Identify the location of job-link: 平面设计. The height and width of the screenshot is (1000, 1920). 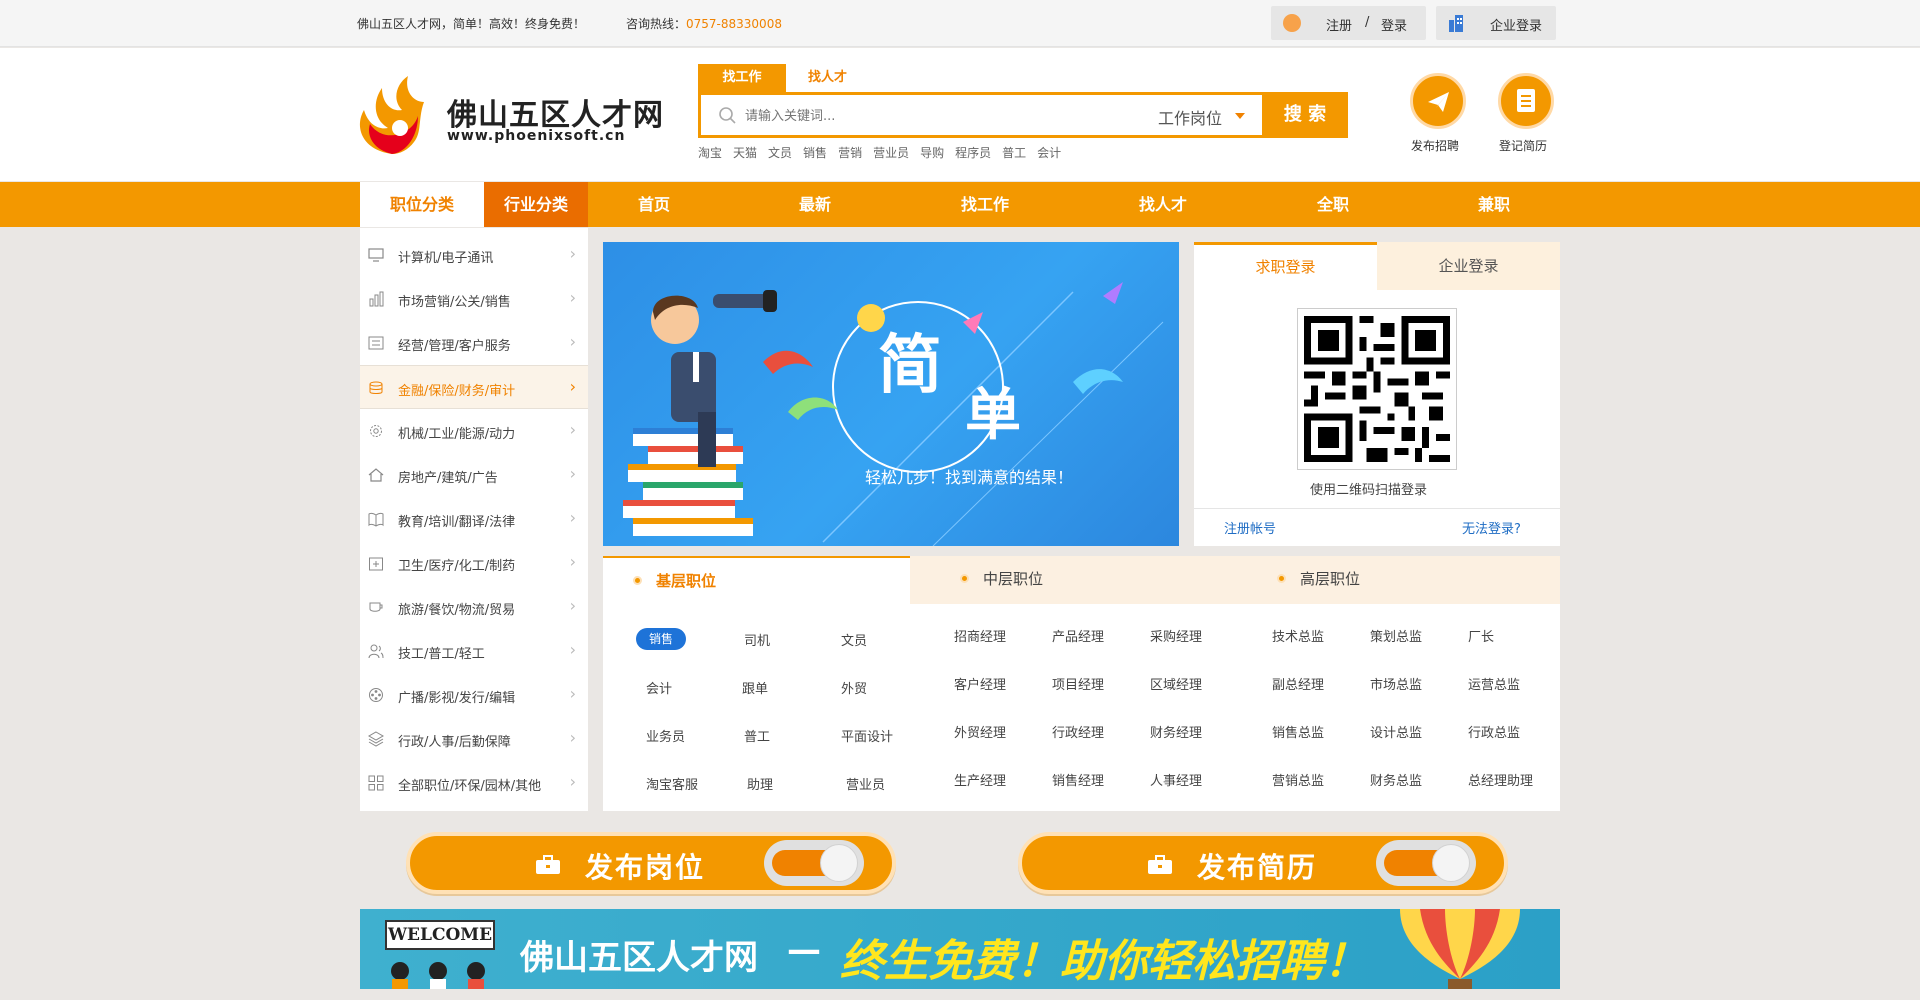
(867, 735).